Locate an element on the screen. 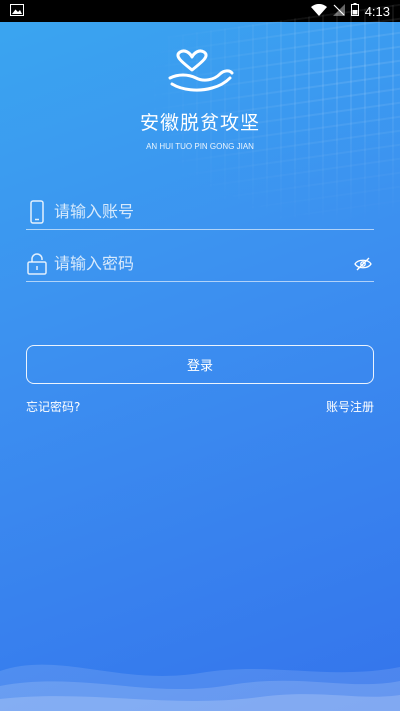  gallery-icon is located at coordinates (17, 11).